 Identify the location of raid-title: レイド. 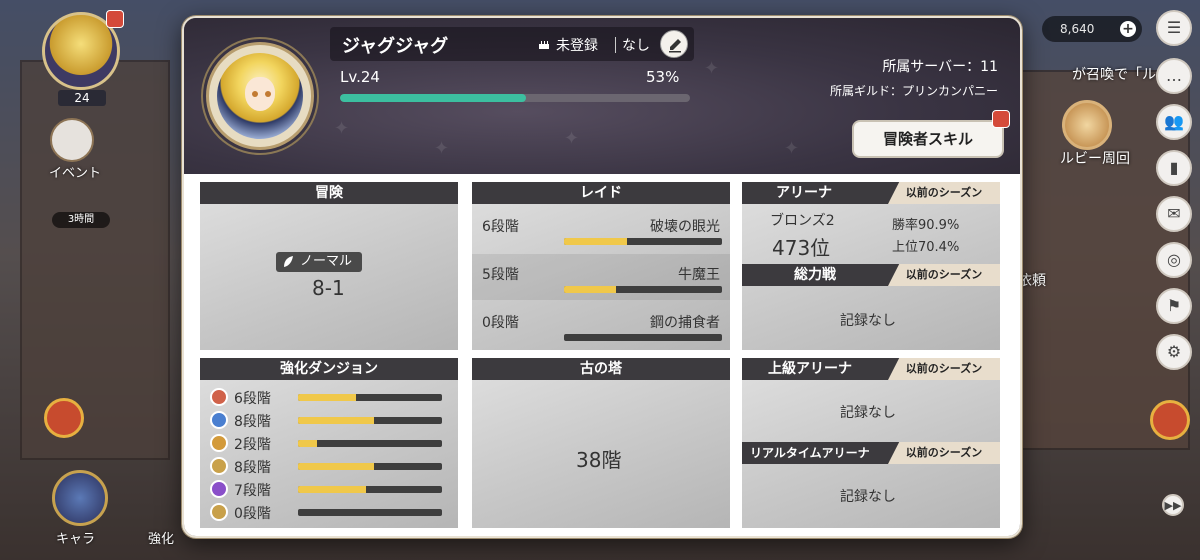
(601, 193).